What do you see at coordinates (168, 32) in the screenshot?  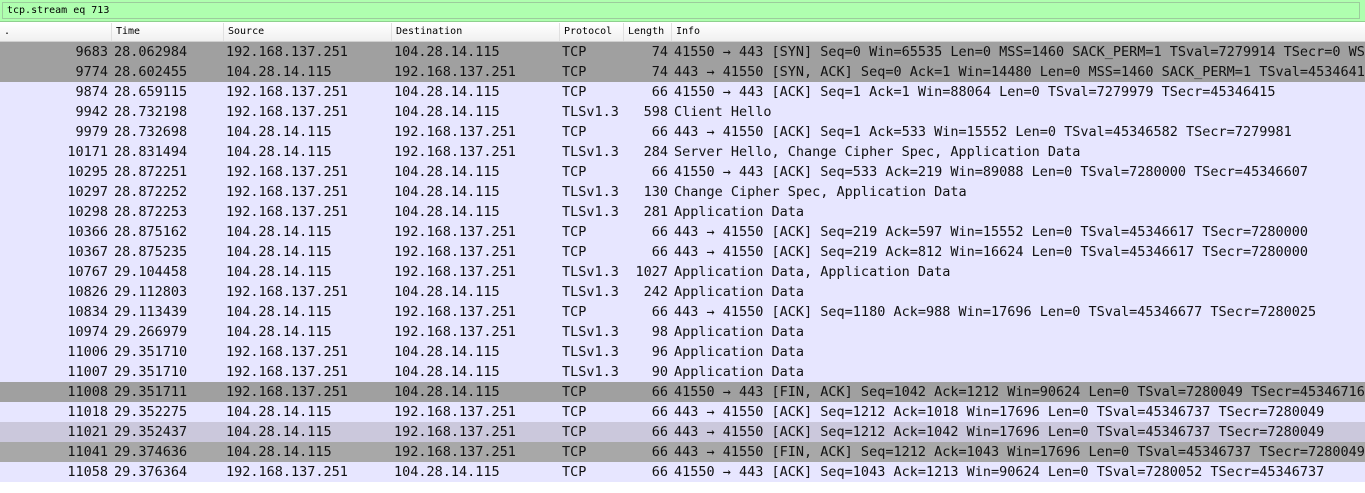 I see `column-header-time: Time` at bounding box center [168, 32].